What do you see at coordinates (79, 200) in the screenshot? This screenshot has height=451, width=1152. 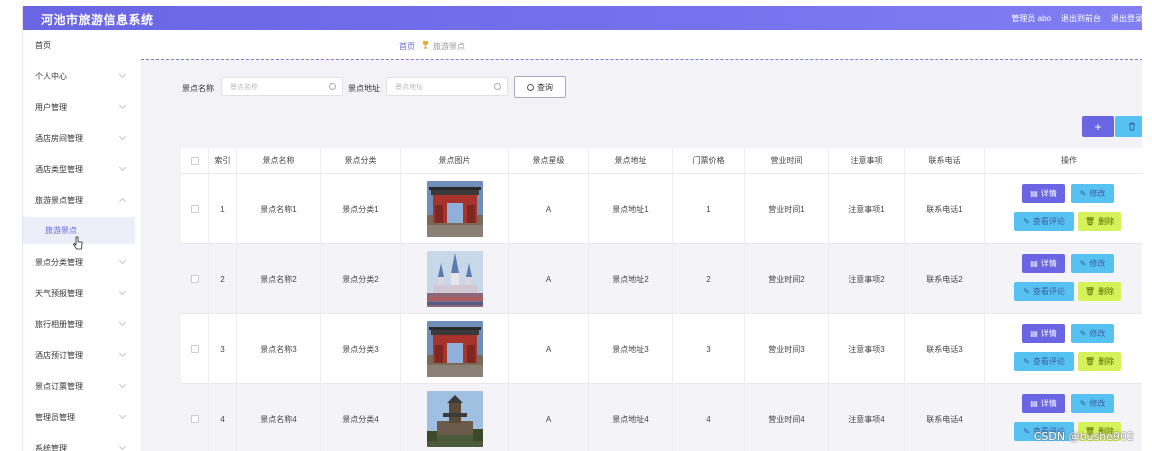 I see `sidebar-item-attractions: 旅游景点管理` at bounding box center [79, 200].